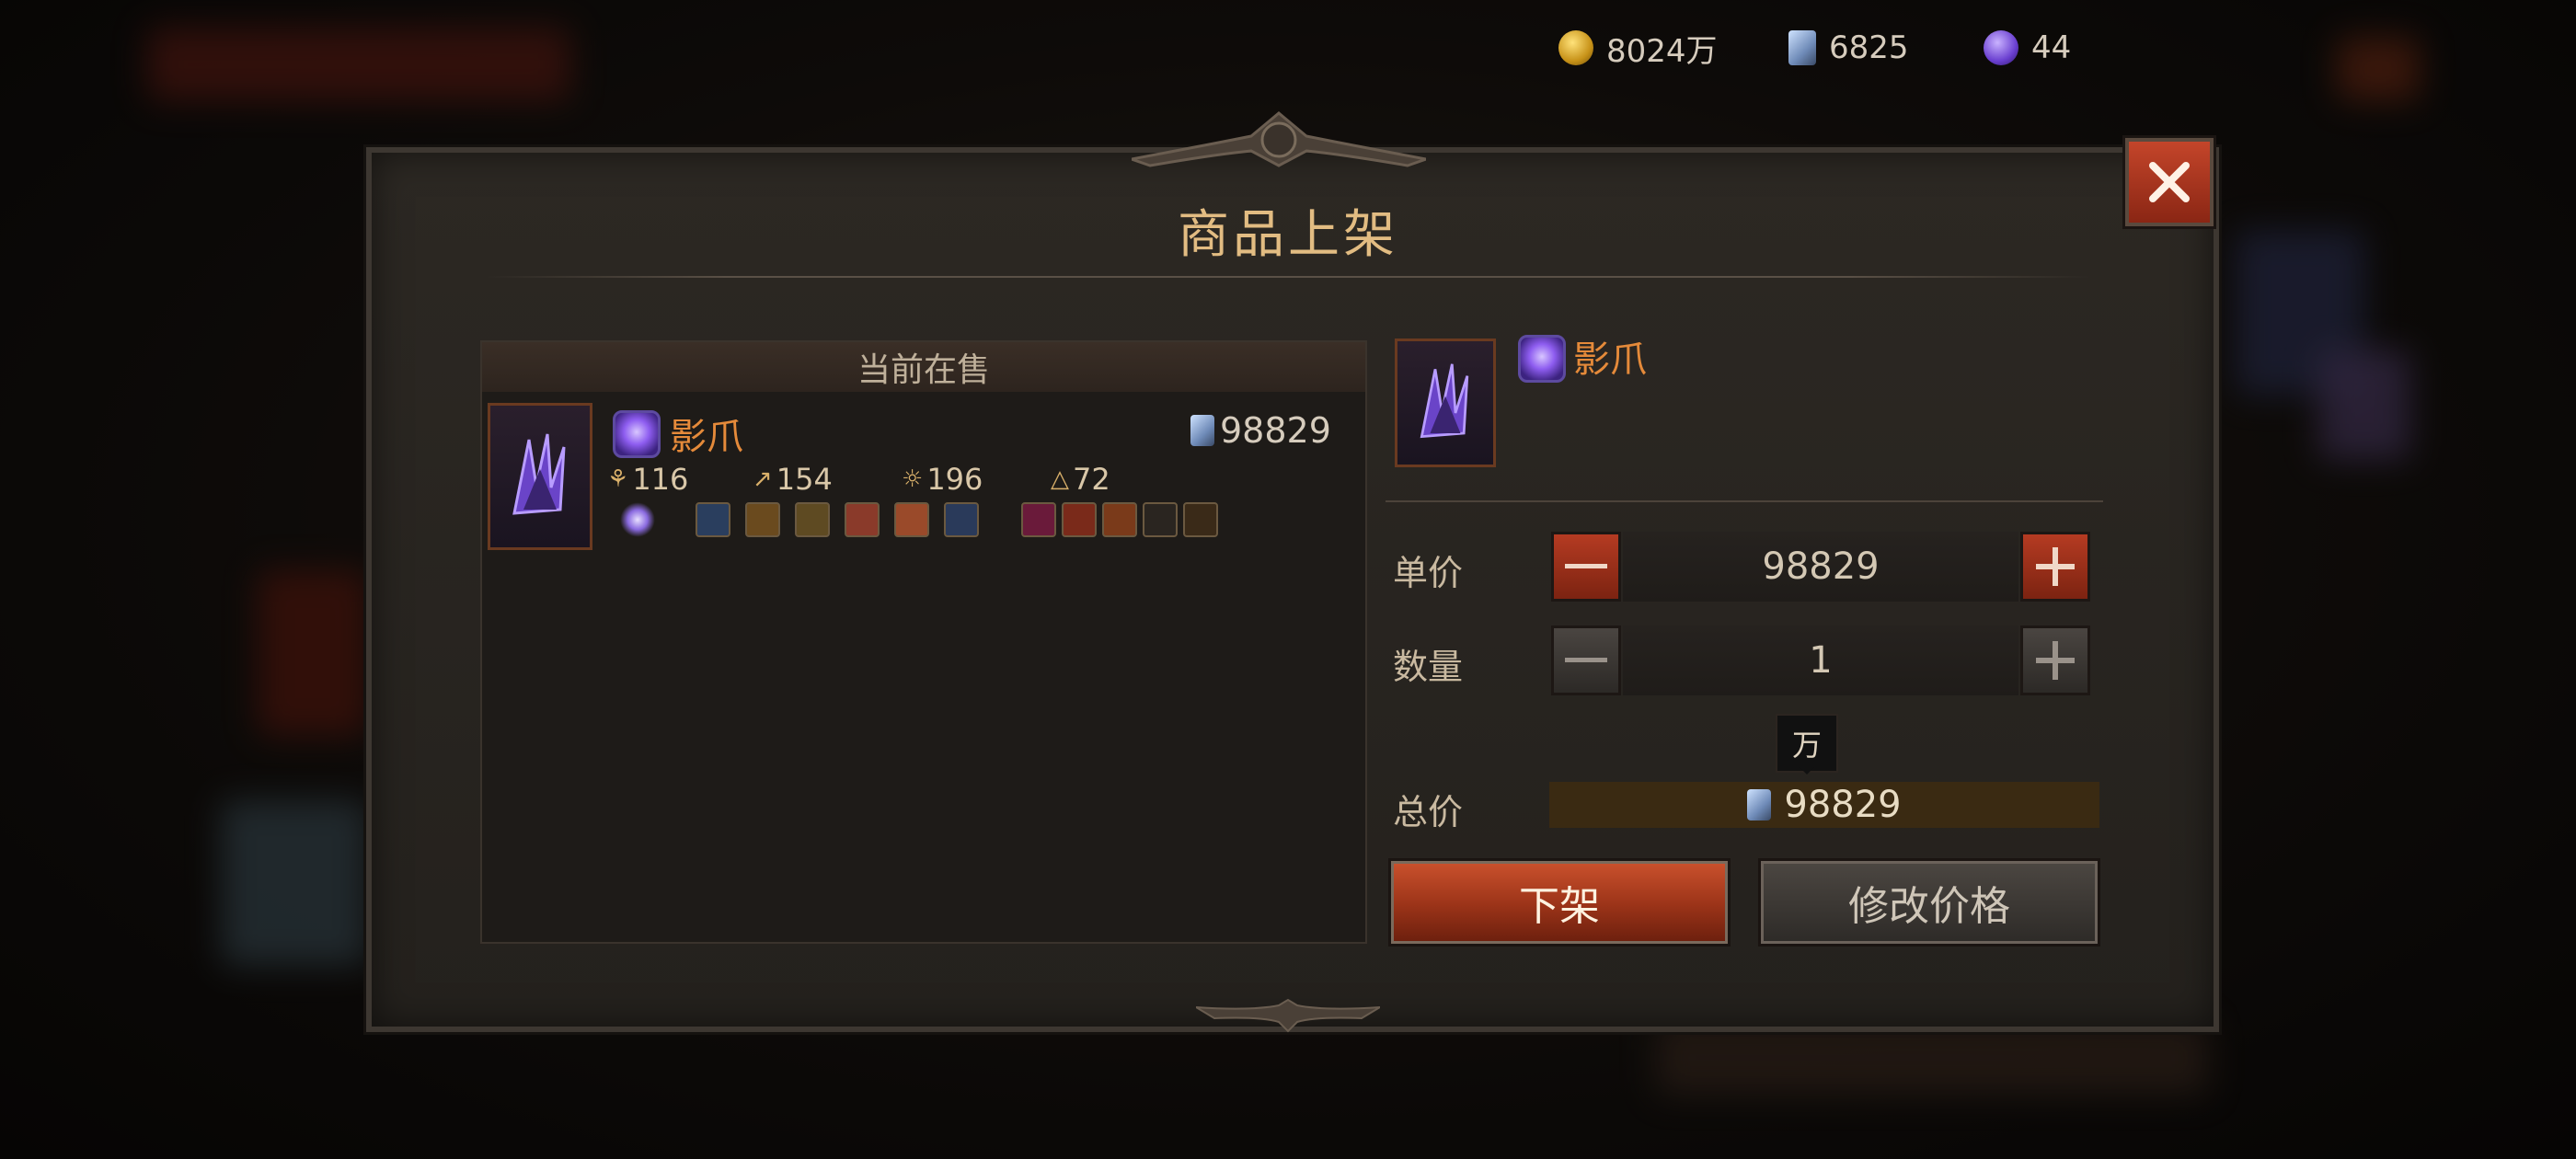 This screenshot has width=2576, height=1159. I want to click on dialog-bottom-ornament, so click(1288, 1015).